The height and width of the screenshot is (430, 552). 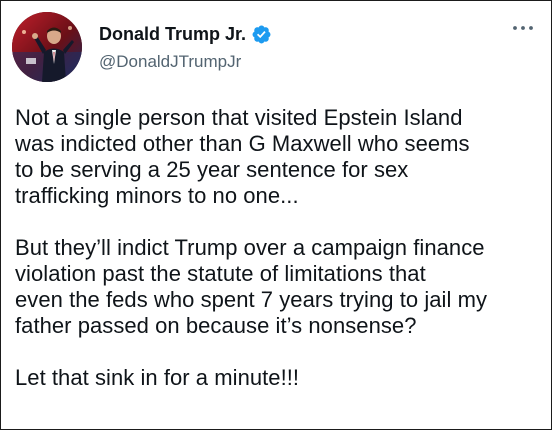 What do you see at coordinates (157, 377) in the screenshot?
I see `tweet-paragraph: Let that sink in for a minute!!!` at bounding box center [157, 377].